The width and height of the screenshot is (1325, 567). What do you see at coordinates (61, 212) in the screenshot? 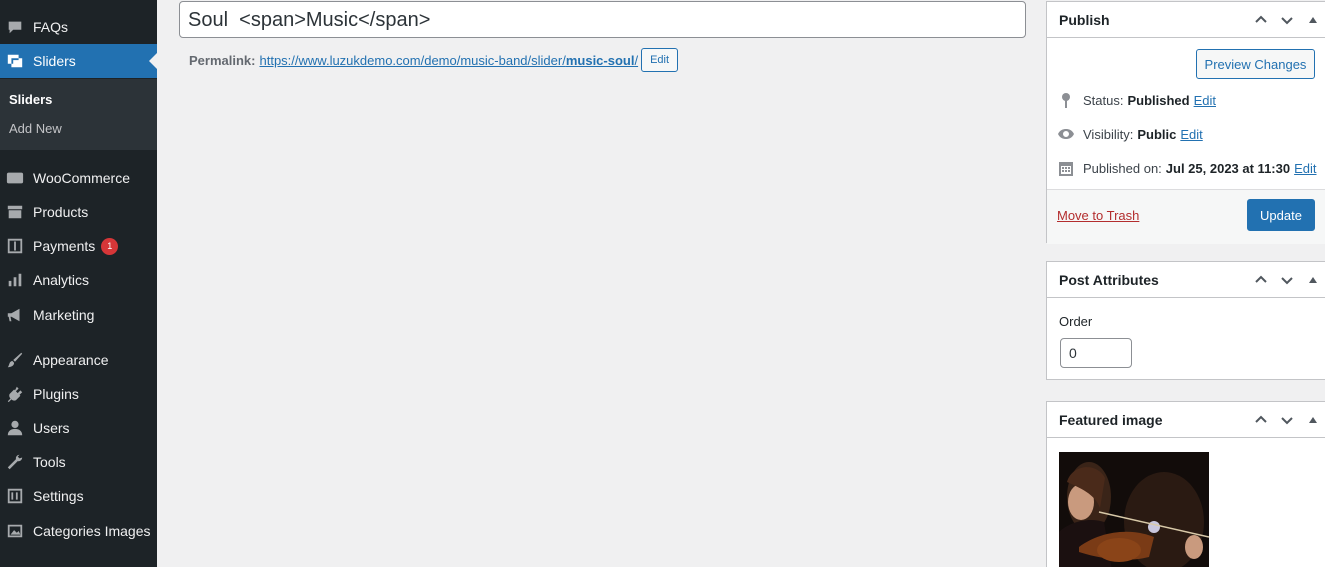
I see `menu-item-label: Products` at bounding box center [61, 212].